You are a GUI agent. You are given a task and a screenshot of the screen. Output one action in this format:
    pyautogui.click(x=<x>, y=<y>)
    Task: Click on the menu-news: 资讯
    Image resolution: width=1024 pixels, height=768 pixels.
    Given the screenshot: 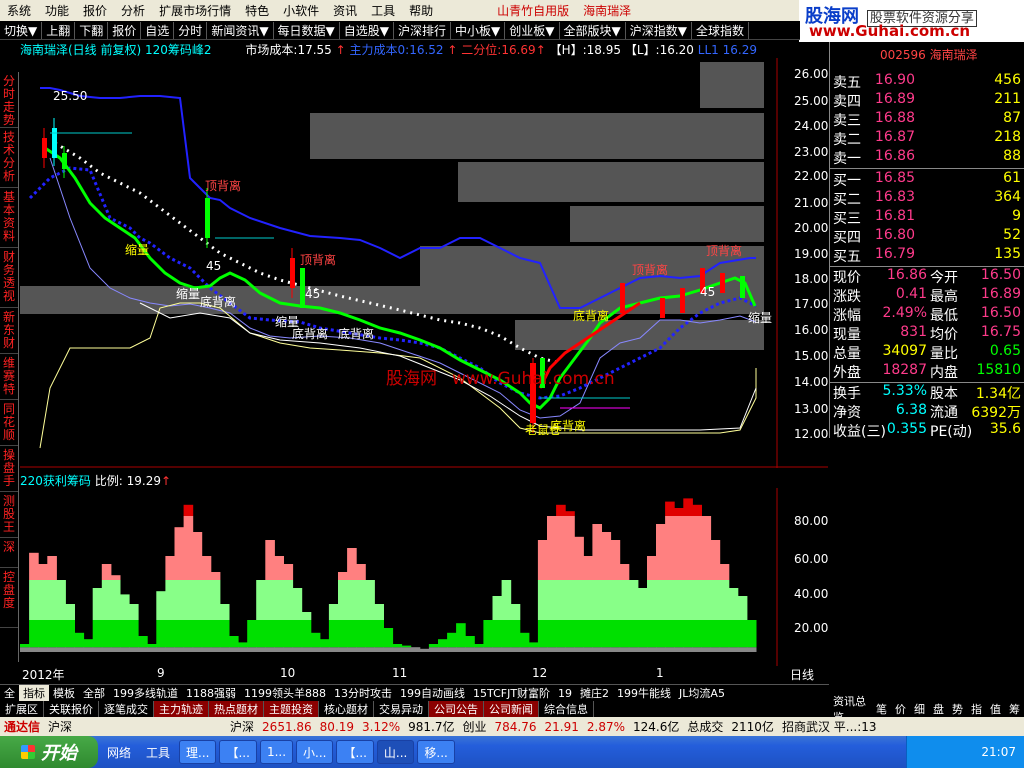 What is the action you would take?
    pyautogui.click(x=345, y=10)
    